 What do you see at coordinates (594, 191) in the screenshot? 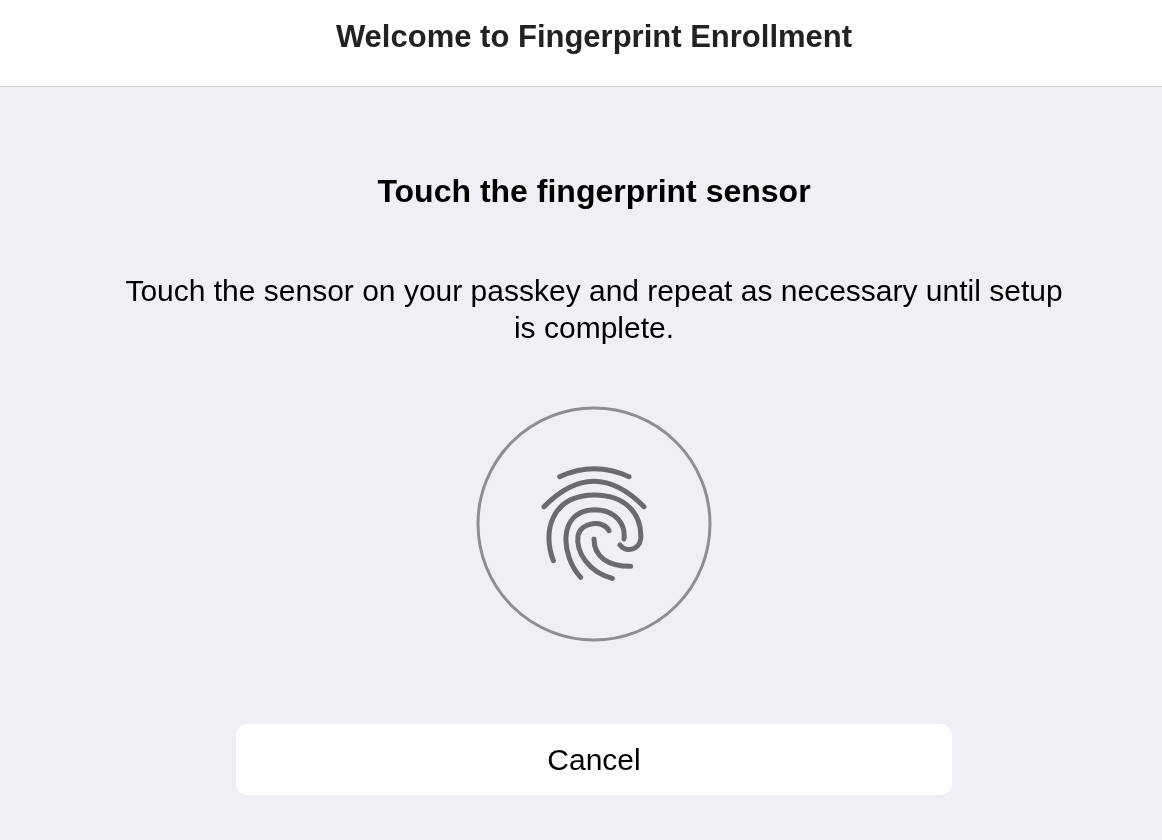
I see `prompt-heading: Touch the fingerprint sensor` at bounding box center [594, 191].